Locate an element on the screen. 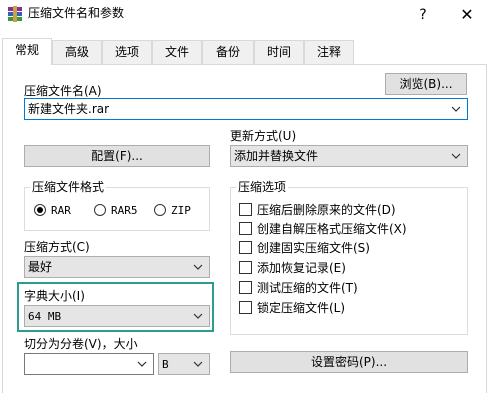 The image size is (489, 393). split-volumes-unit-value: B is located at coordinates (165, 364).